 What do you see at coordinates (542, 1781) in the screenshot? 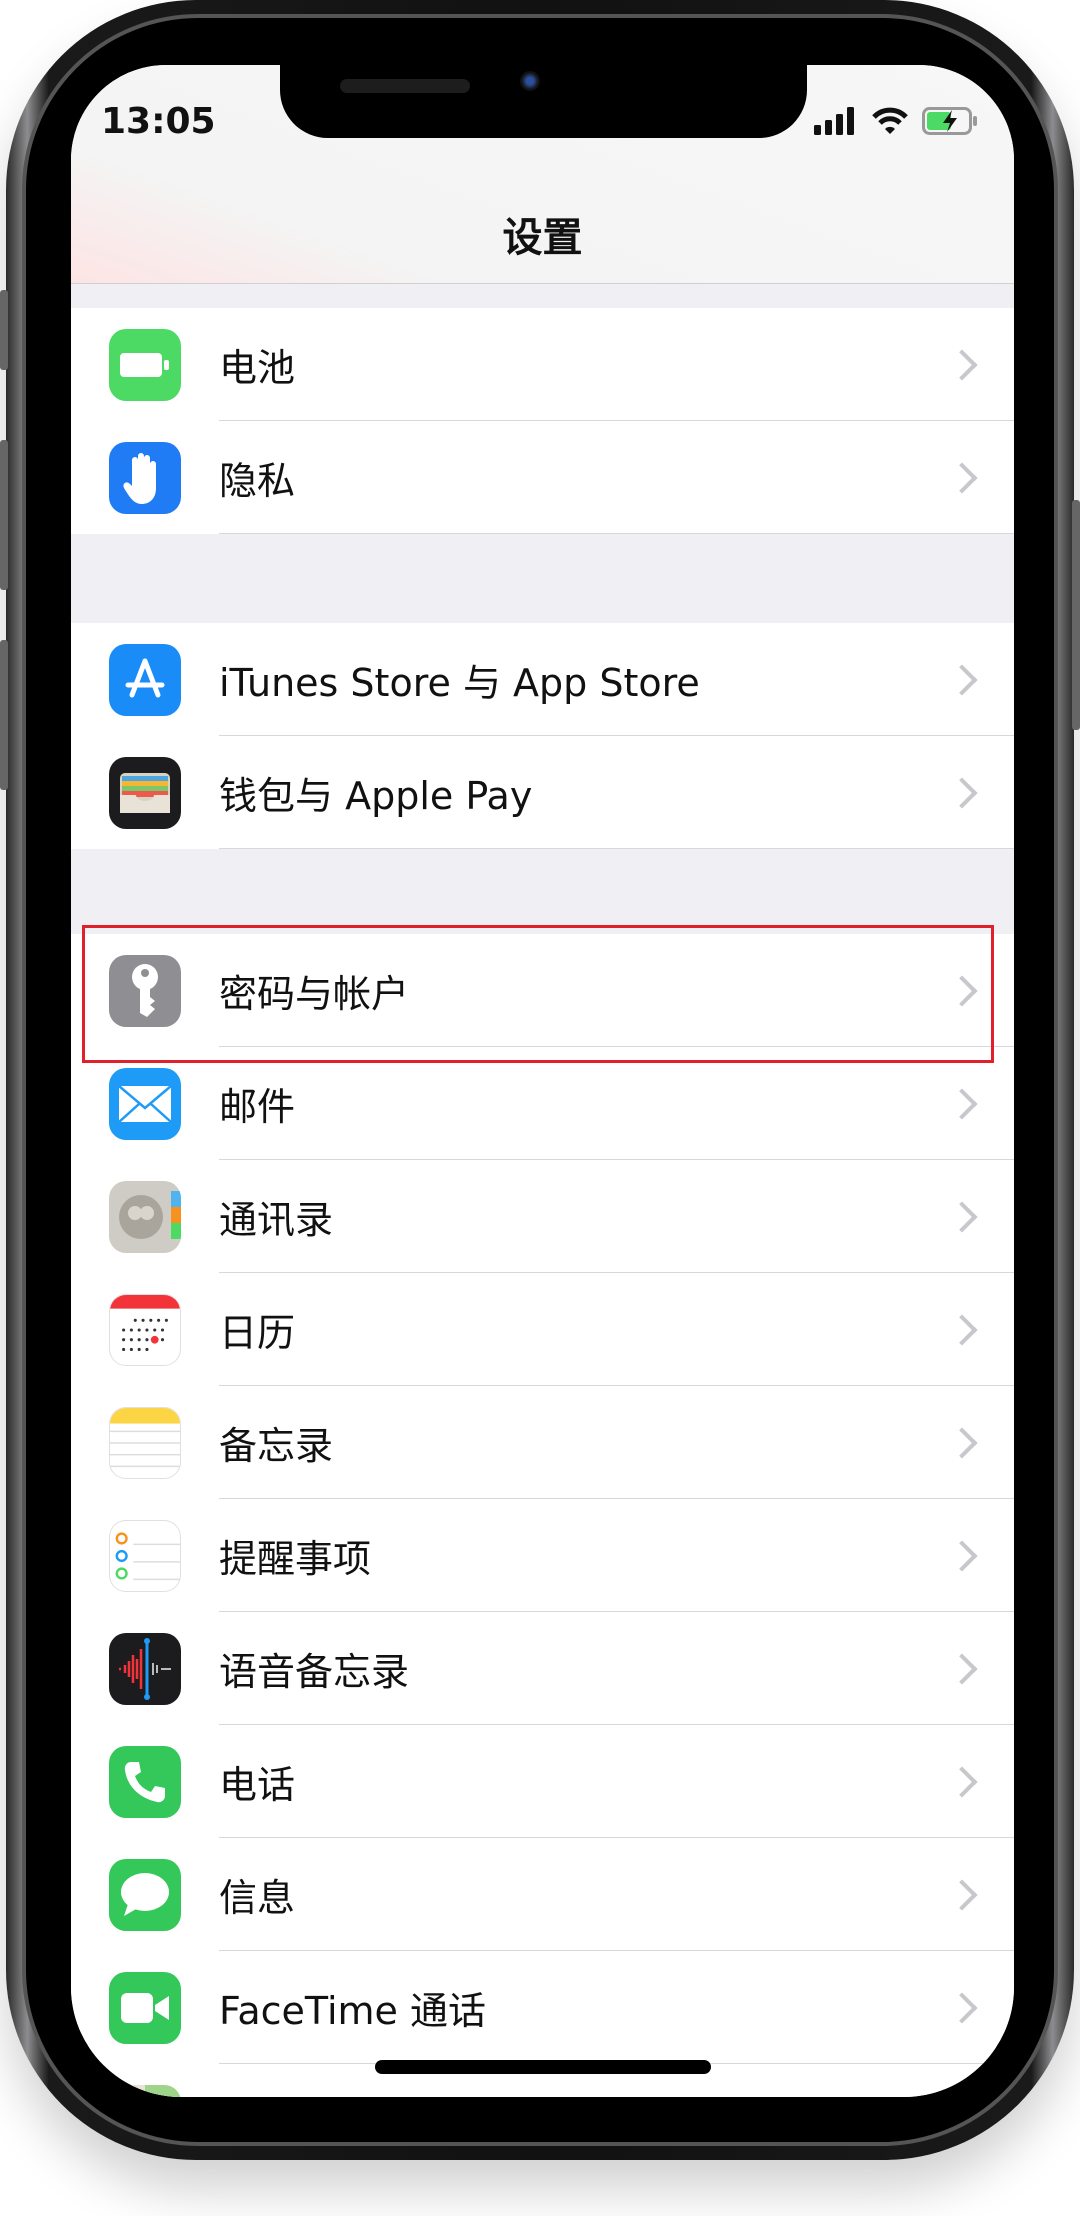
I see `settings-row: 电话` at bounding box center [542, 1781].